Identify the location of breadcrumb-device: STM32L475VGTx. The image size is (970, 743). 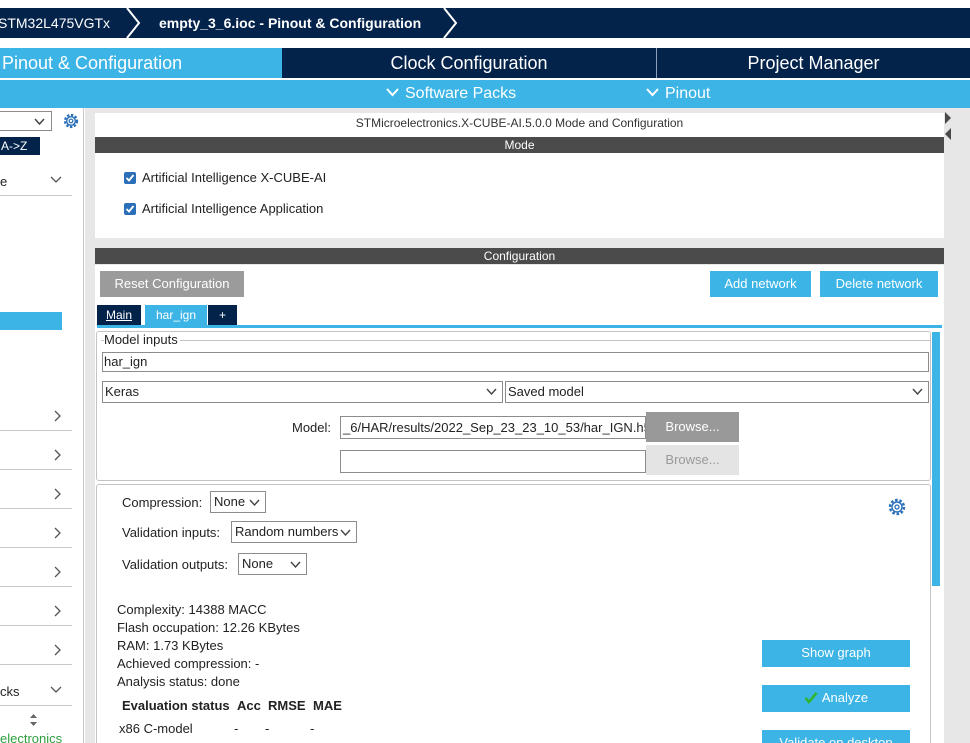
(55, 23).